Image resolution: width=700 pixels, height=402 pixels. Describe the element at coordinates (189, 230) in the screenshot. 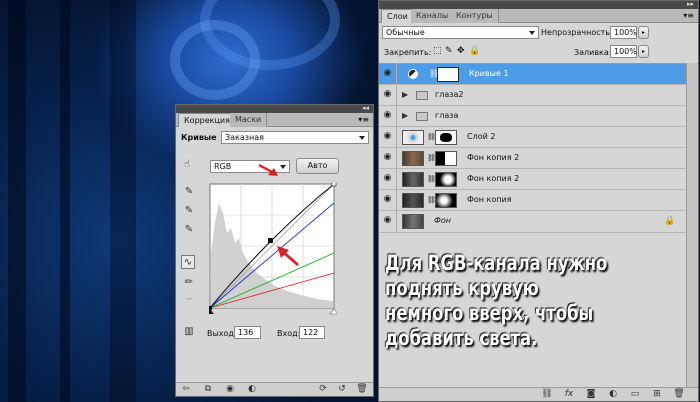

I see `white-eyedropper-icon: ✎` at that location.